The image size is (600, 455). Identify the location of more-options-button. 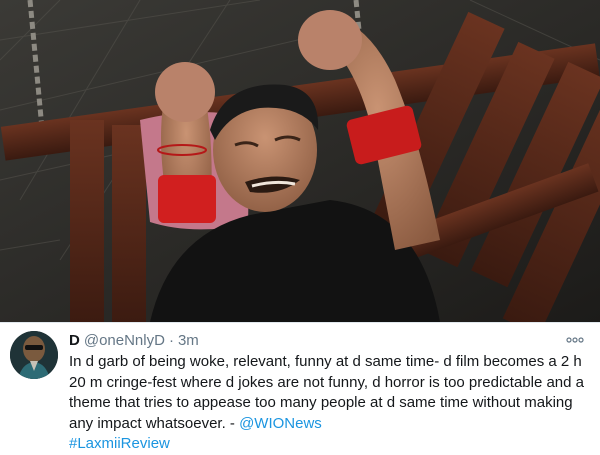
(575, 340).